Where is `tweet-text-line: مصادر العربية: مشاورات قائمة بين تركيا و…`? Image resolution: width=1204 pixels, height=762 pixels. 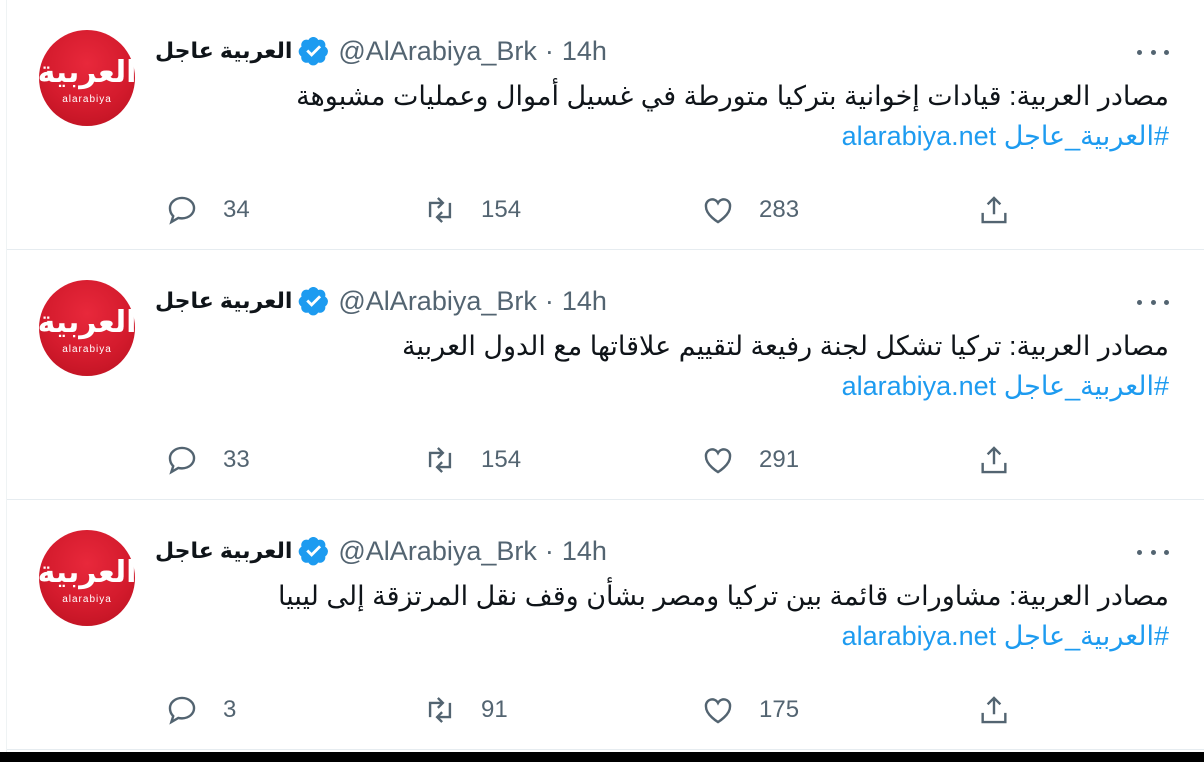
tweet-text-line: مصادر العربية: مشاورات قائمة بين تركيا و… is located at coordinates (723, 596).